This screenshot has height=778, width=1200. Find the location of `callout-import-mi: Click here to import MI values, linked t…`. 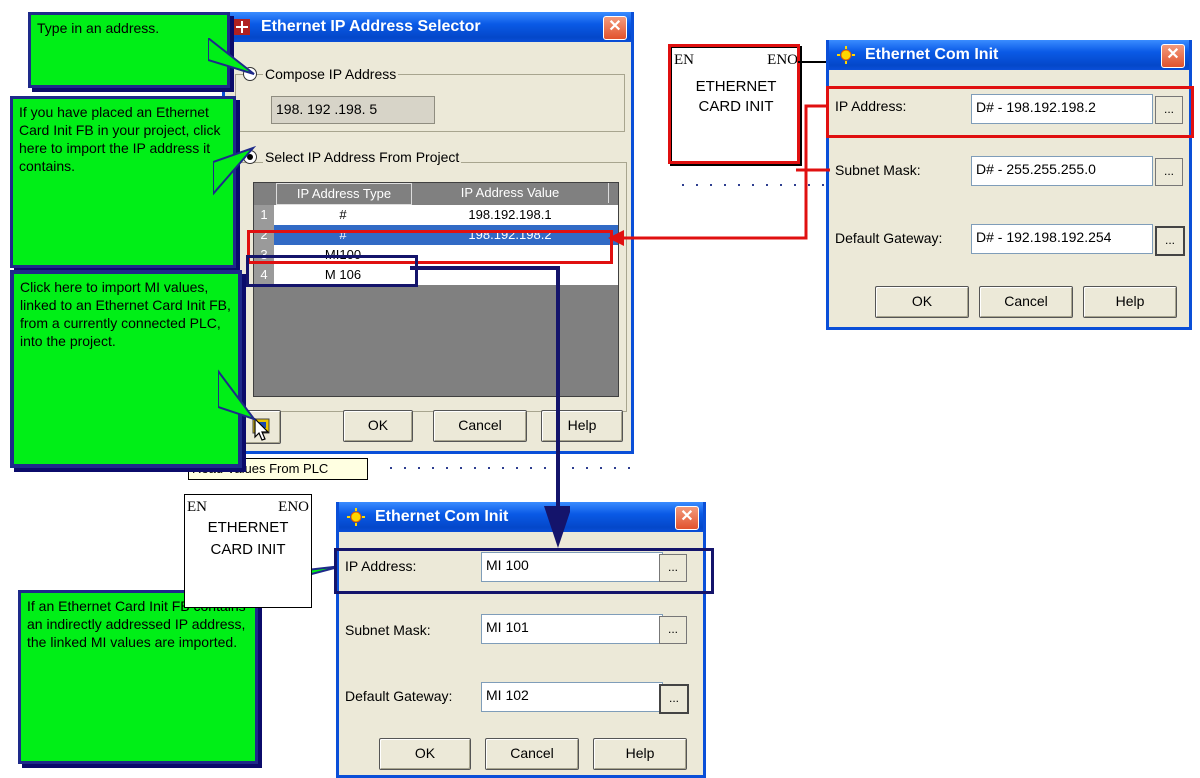

callout-import-mi: Click here to import MI values, linked t… is located at coordinates (126, 369).